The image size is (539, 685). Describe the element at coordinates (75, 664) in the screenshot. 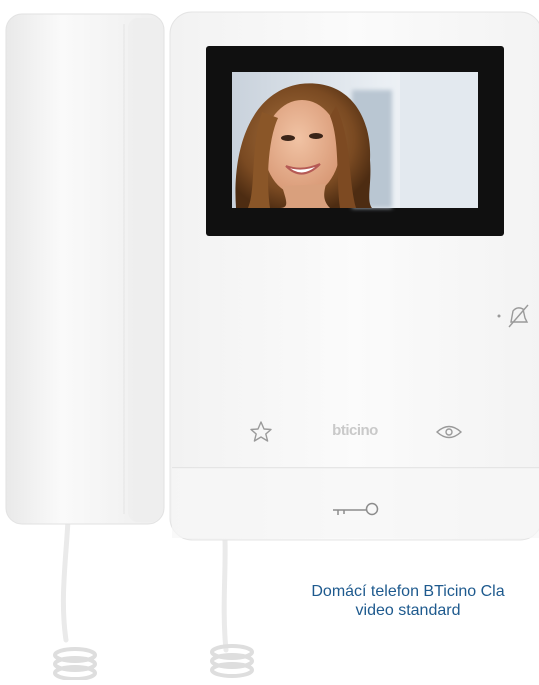

I see `coiled-cord-left` at that location.